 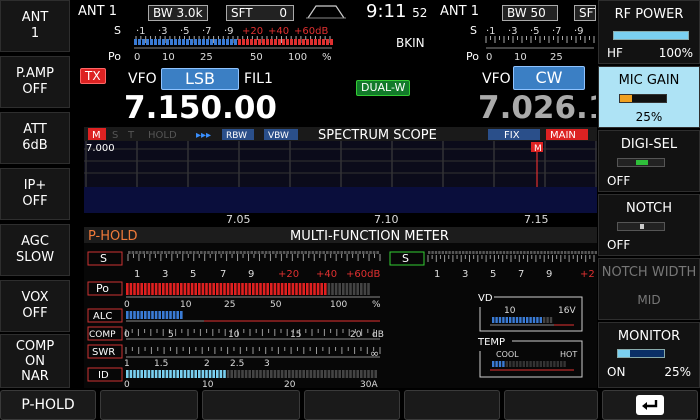 What do you see at coordinates (185, 31) in the screenshot?
I see `s-scale-5: ·5` at bounding box center [185, 31].